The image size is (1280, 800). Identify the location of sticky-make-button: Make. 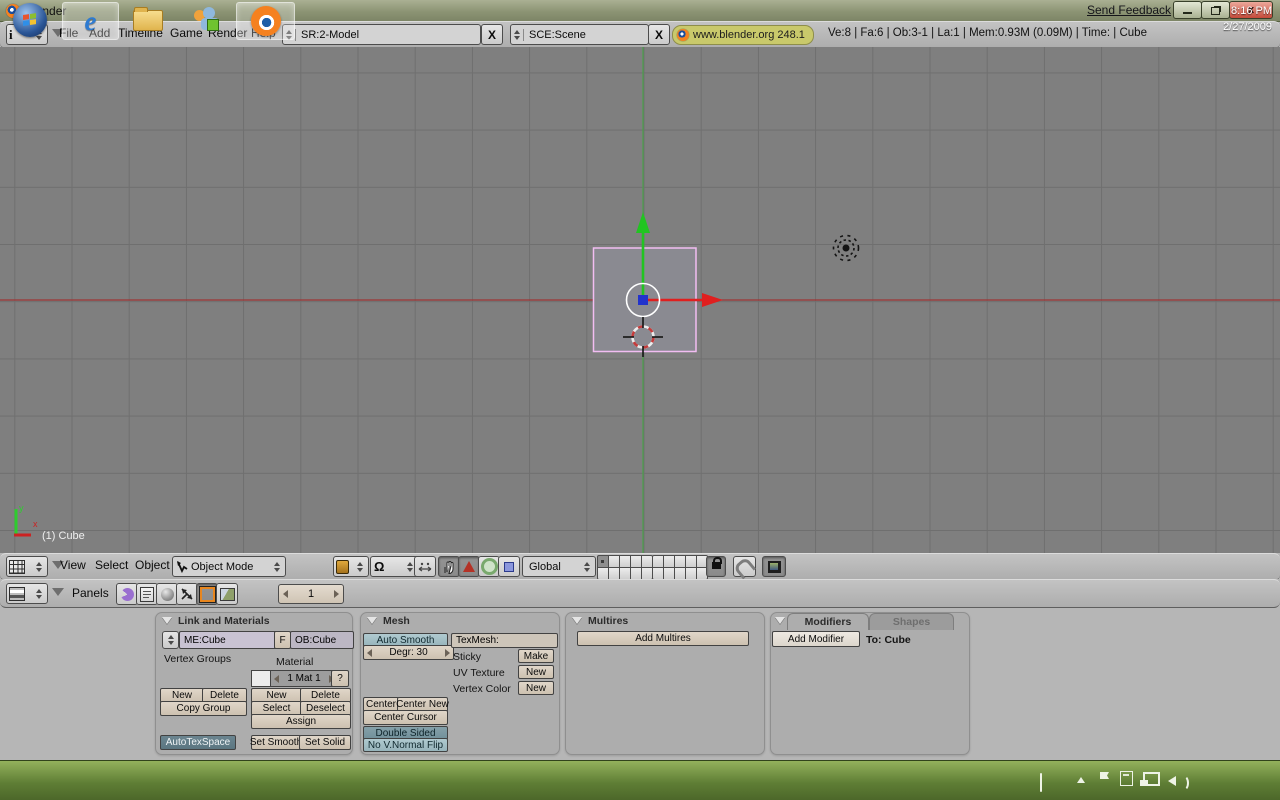
(536, 656).